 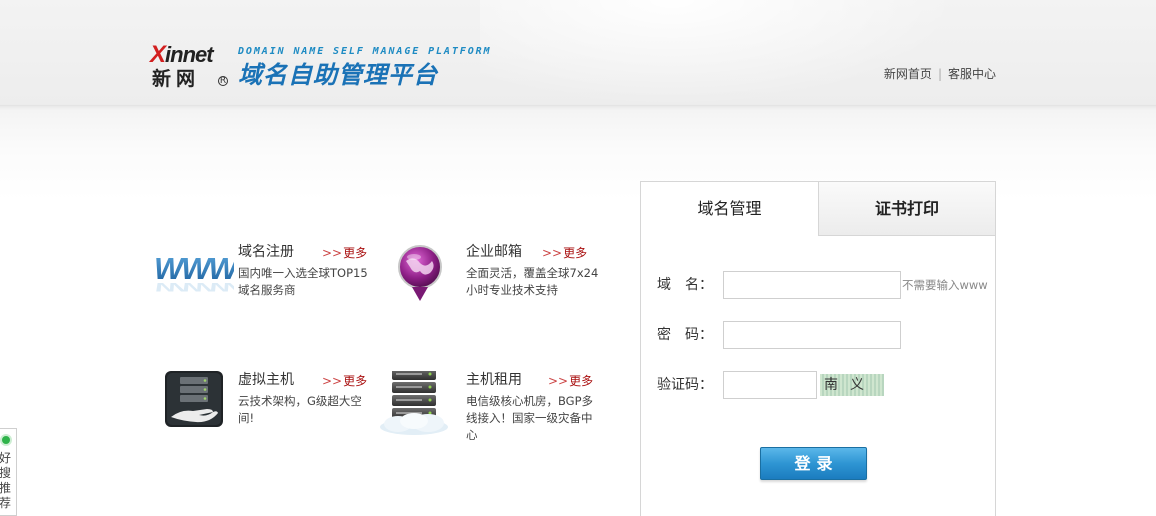 I want to click on service-enterprise-mail: 企业邮箱 >>更多 全面灵活，覆盖全球7x24小时专业技术支持, so click(x=497, y=283).